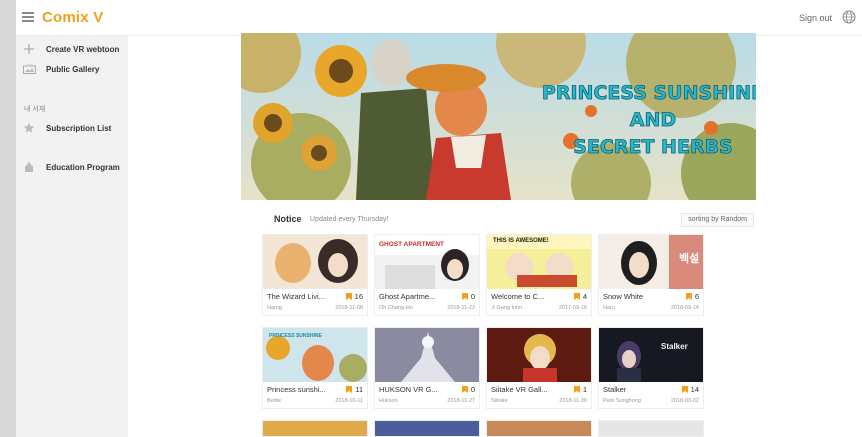 This screenshot has width=862, height=437. I want to click on sidebar-item-subscription-list: Subscription List, so click(72, 128).